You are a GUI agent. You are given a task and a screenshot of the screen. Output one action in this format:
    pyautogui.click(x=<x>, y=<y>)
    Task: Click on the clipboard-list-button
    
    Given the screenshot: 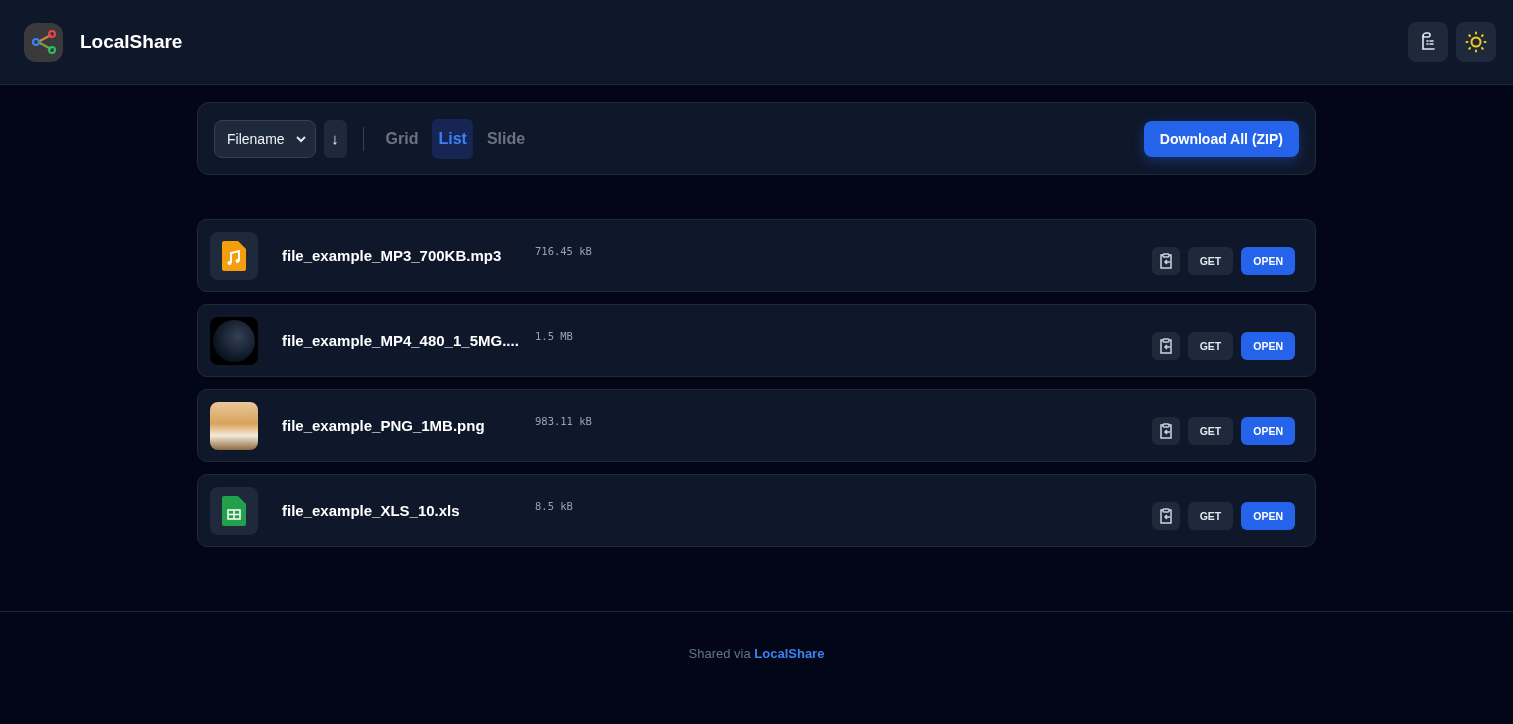 What is the action you would take?
    pyautogui.click(x=1428, y=42)
    